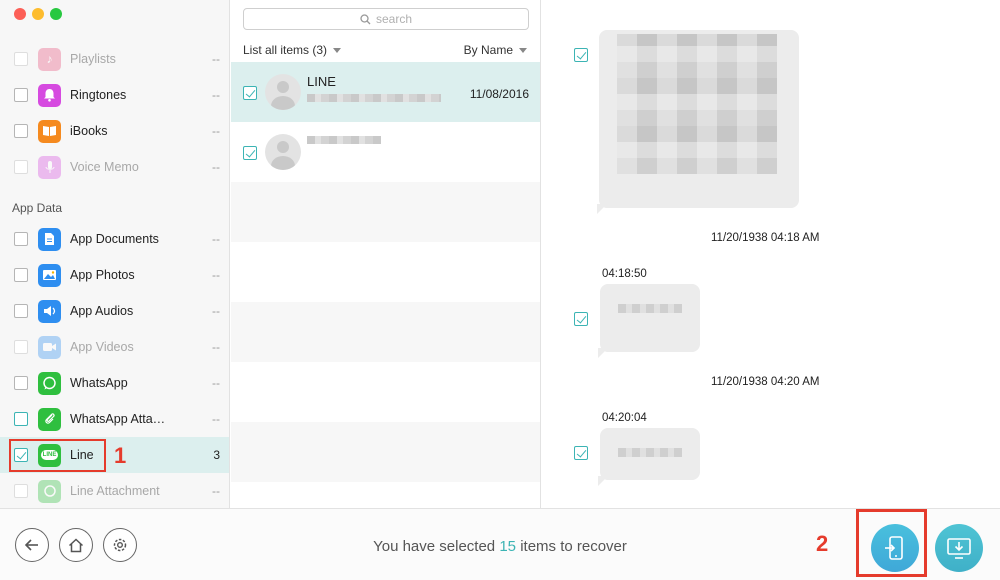  What do you see at coordinates (216, 455) in the screenshot?
I see `sidebar-item-count: 3` at bounding box center [216, 455].